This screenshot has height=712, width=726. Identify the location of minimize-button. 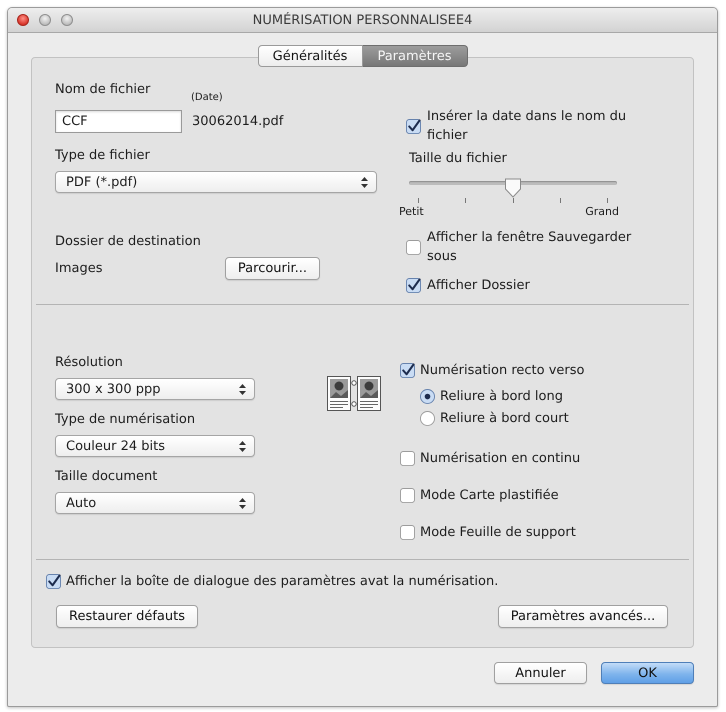
(45, 20).